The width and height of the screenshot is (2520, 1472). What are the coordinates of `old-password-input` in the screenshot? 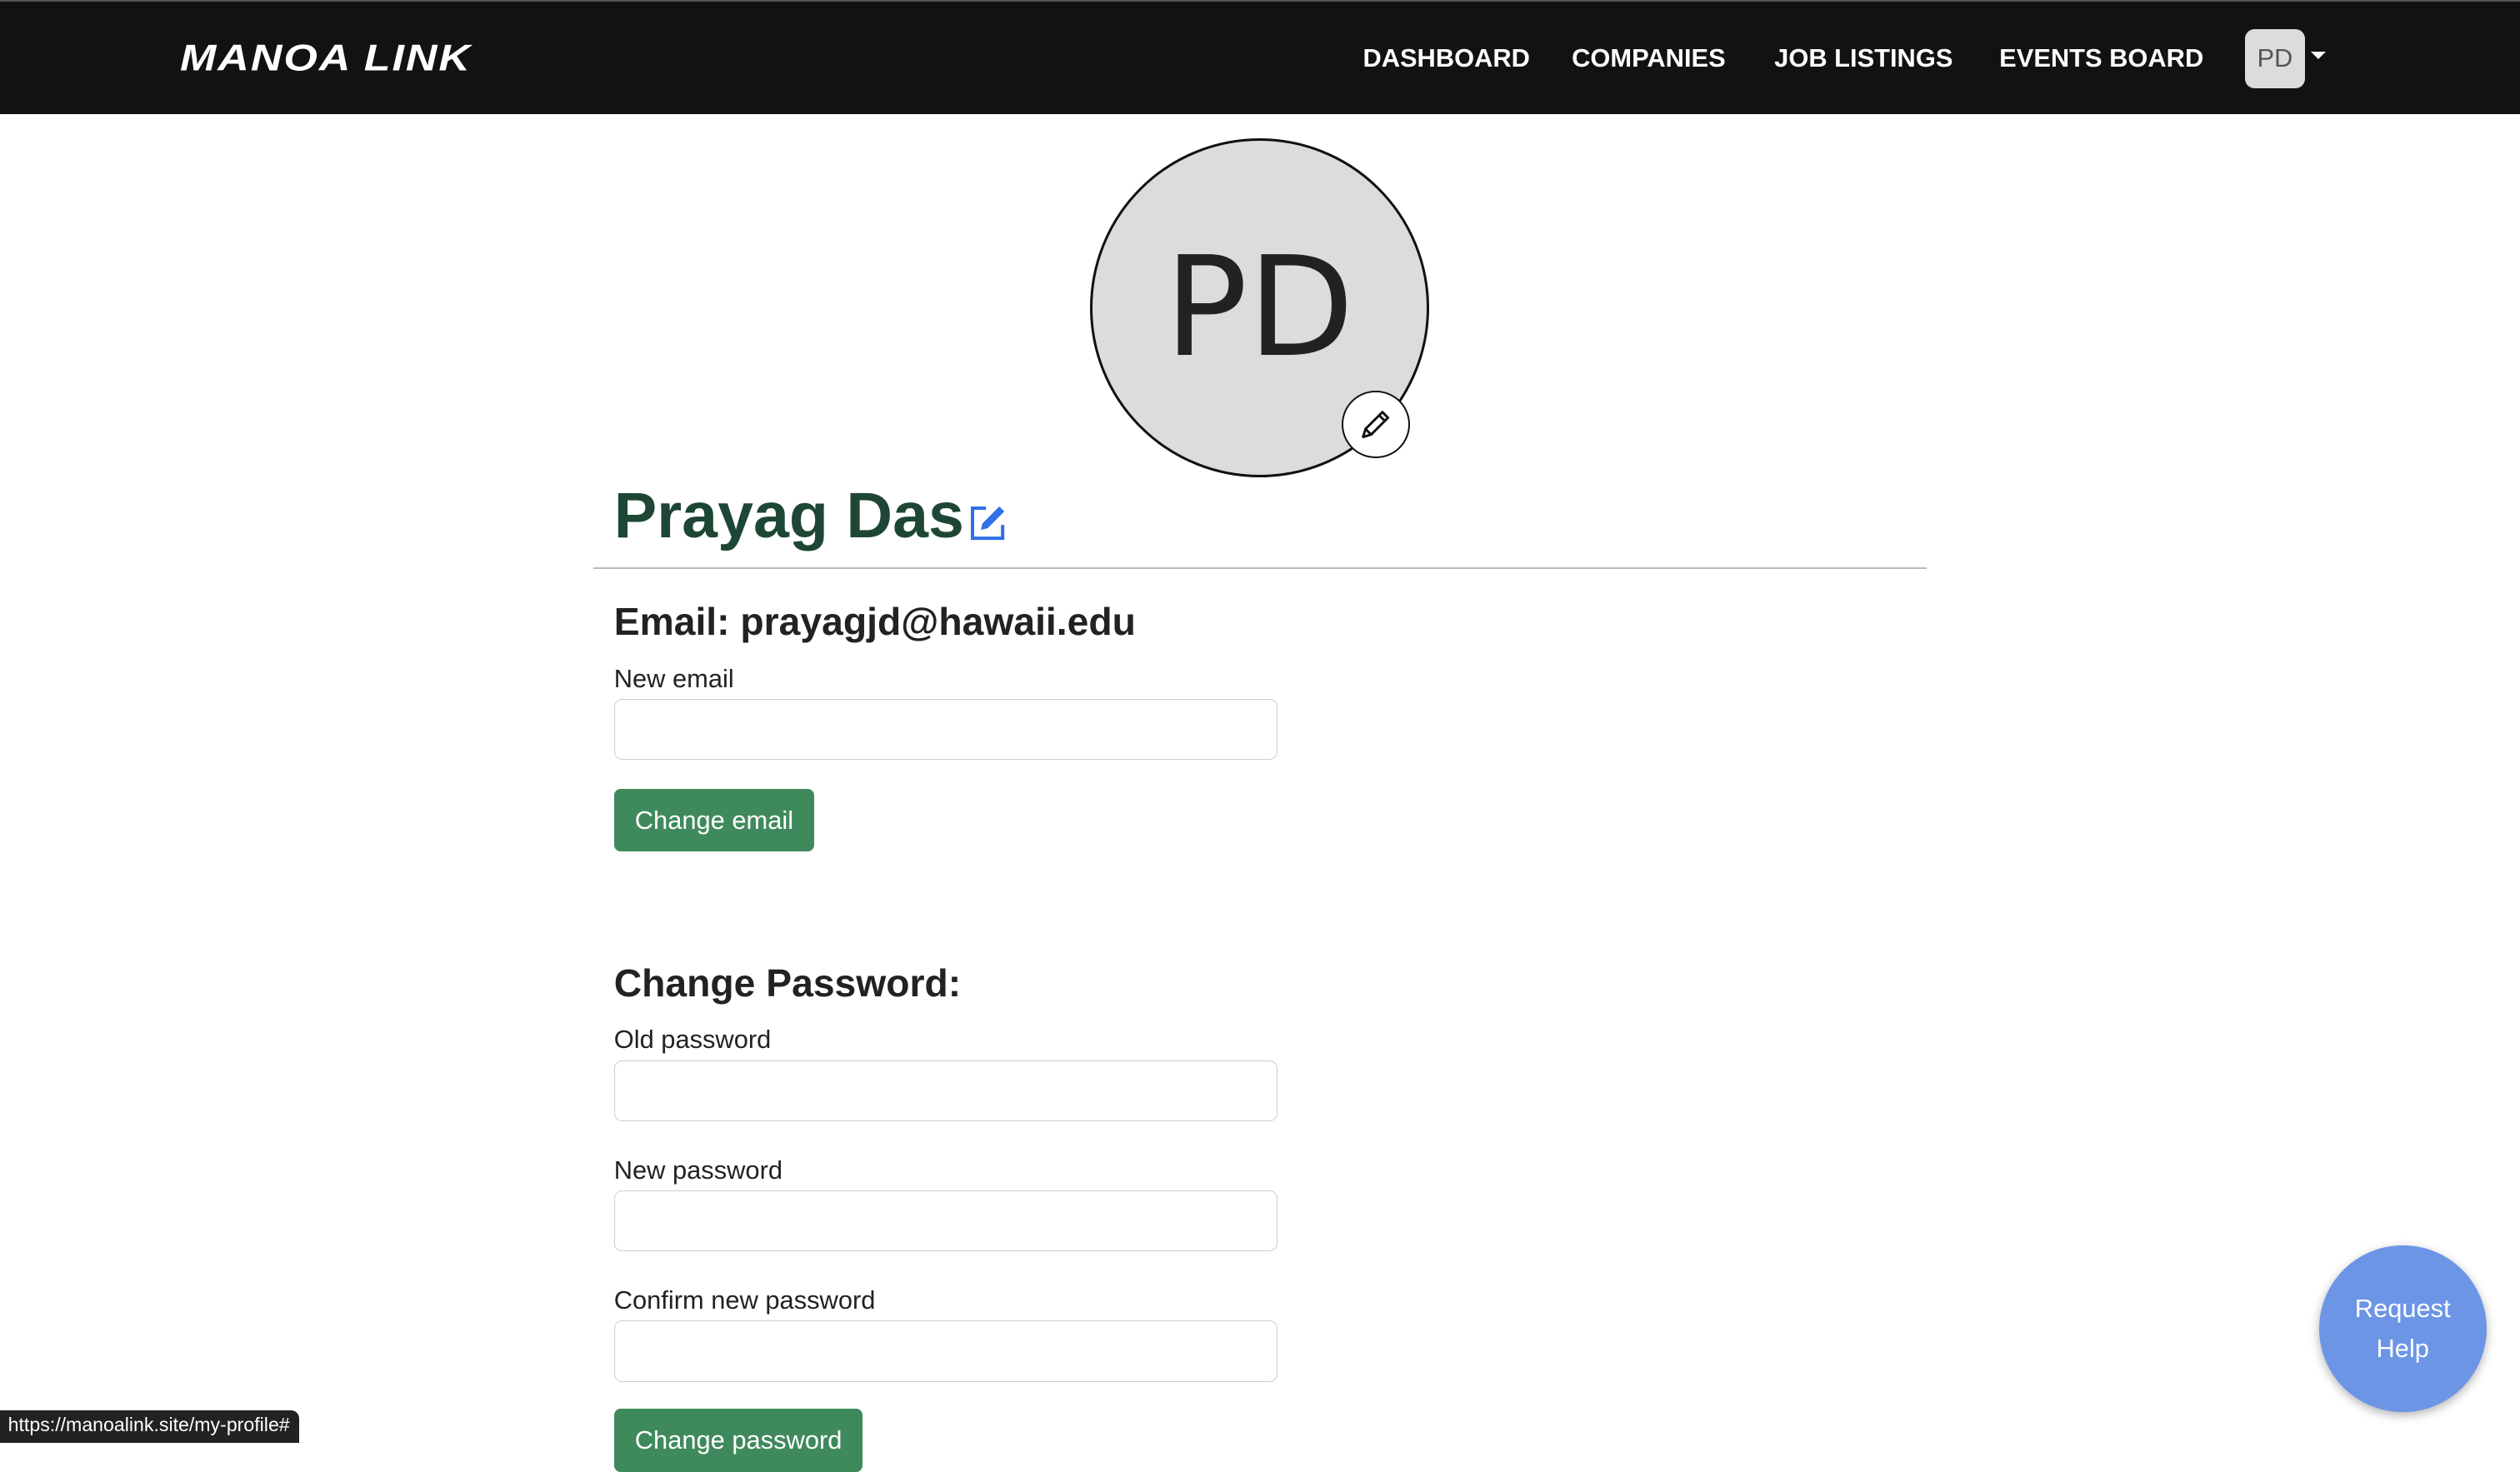 It's located at (945, 1091).